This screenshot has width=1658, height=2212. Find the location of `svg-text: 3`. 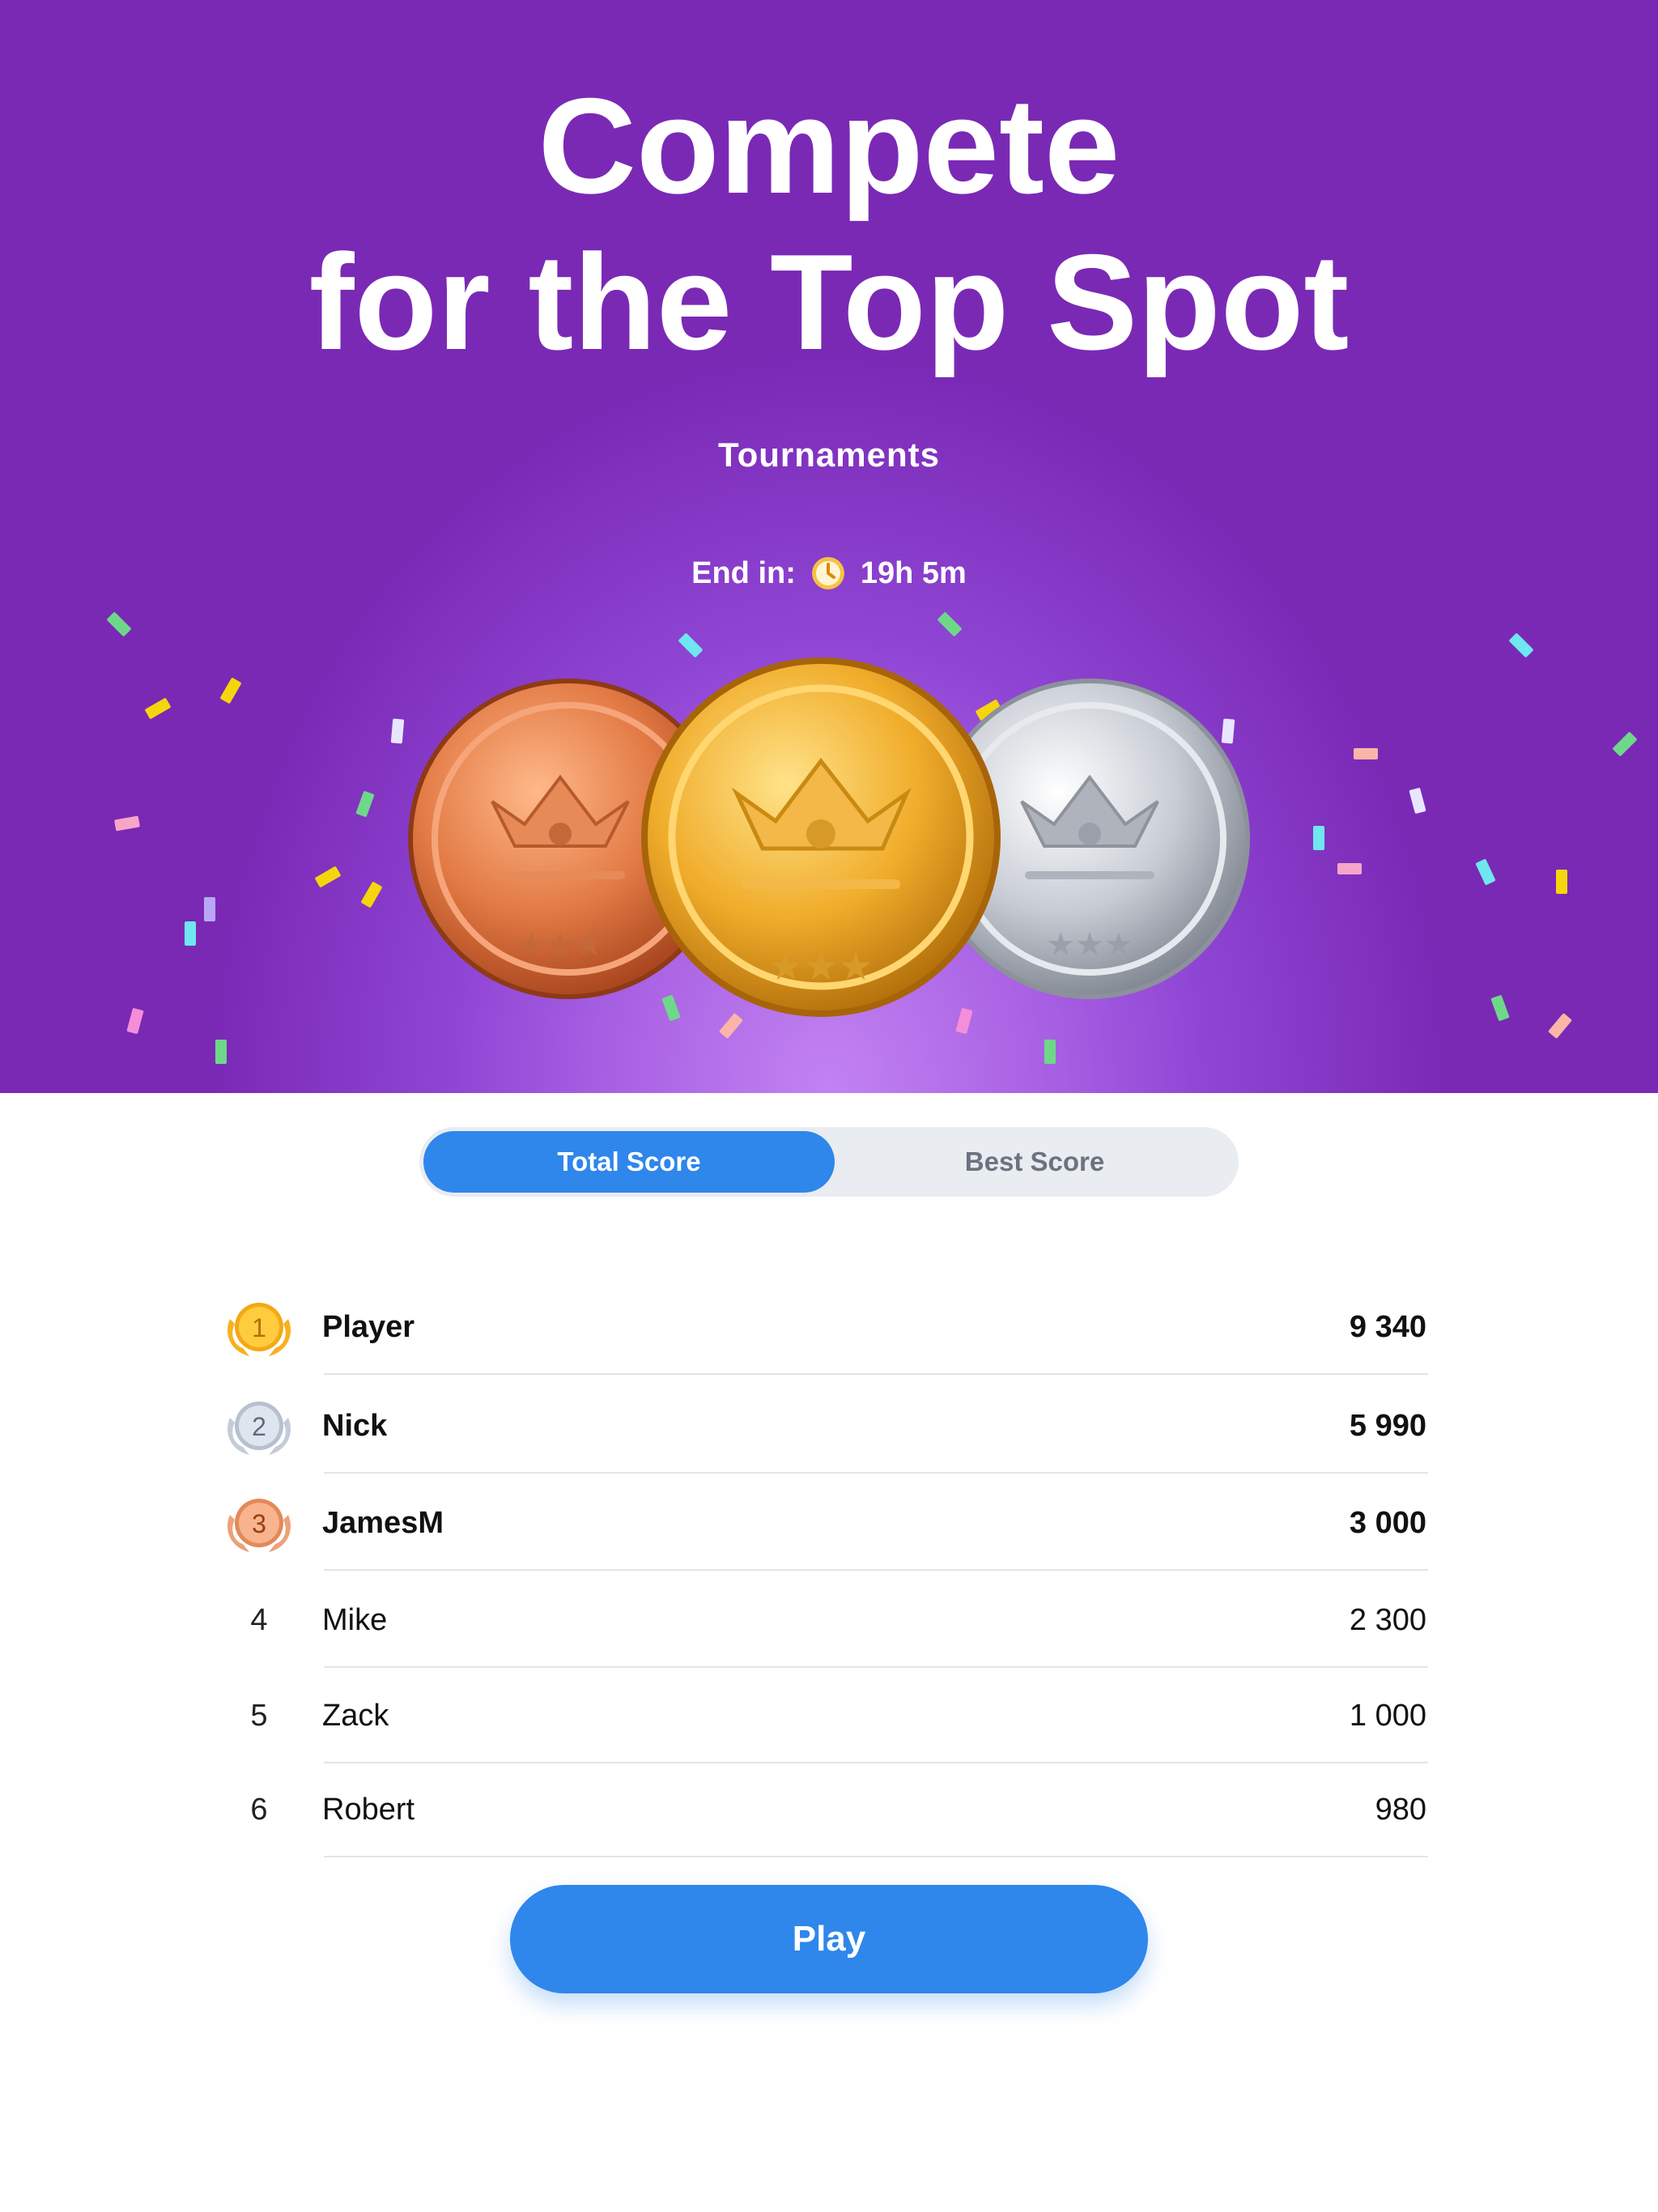

svg-text: 3 is located at coordinates (259, 1523).